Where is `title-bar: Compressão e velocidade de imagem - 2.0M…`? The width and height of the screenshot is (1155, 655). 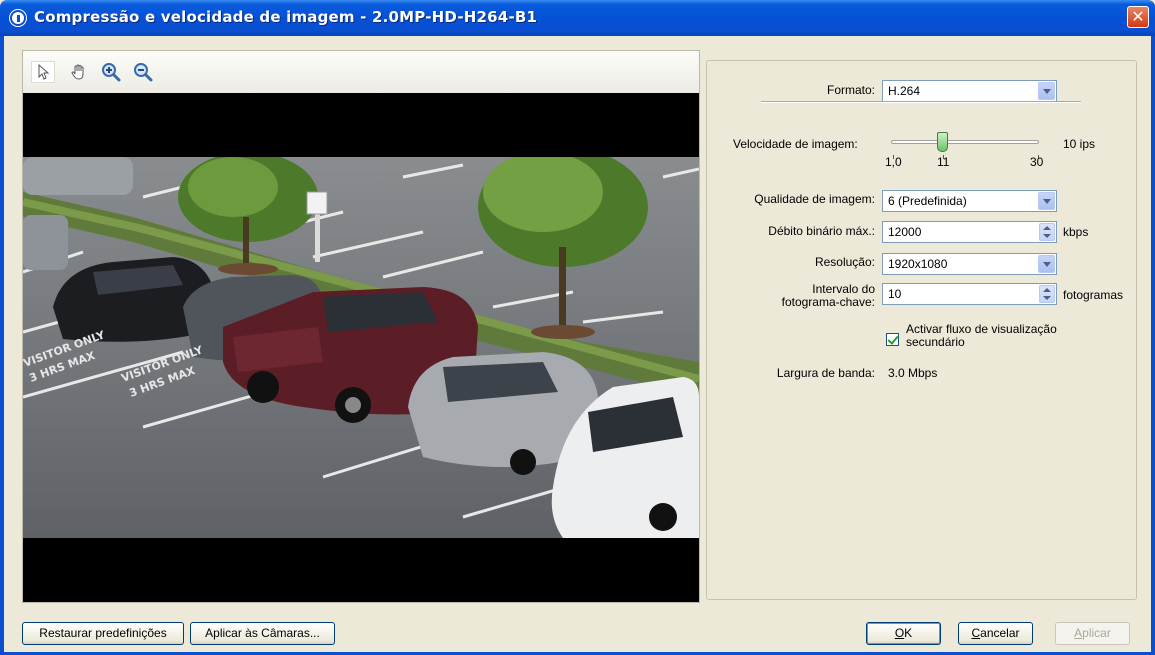
title-bar: Compressão e velocidade de imagem - 2.0M… is located at coordinates (577, 18).